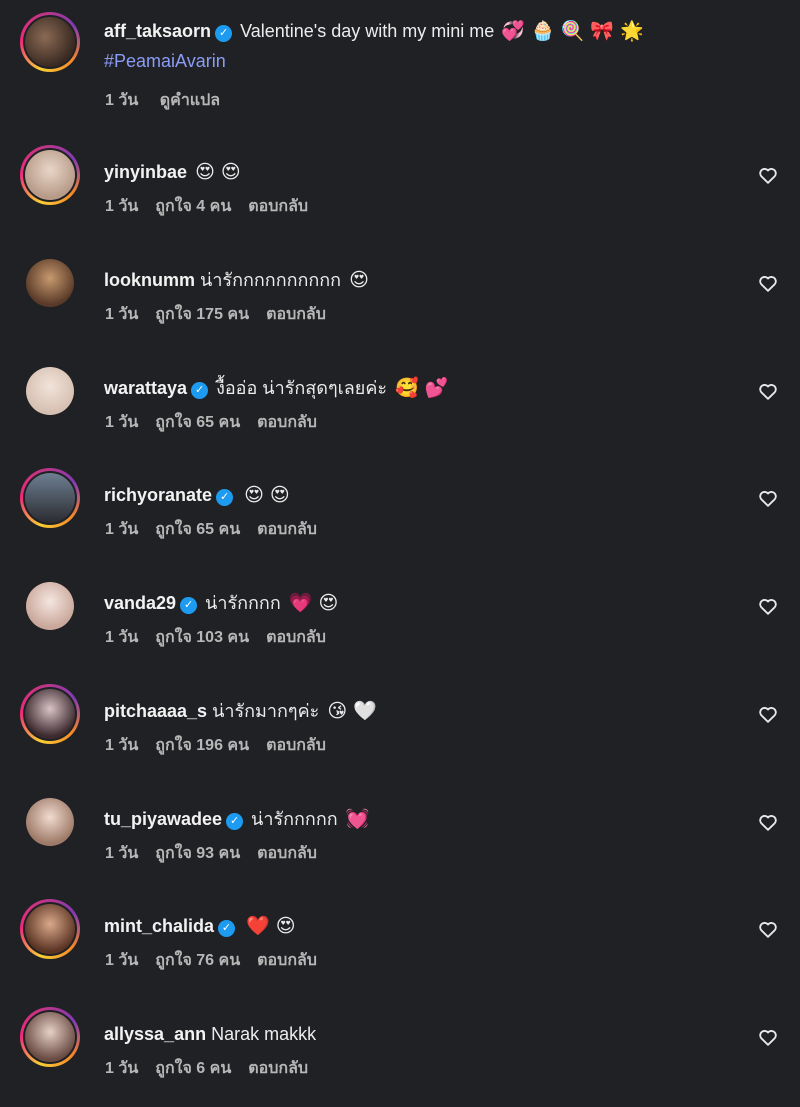 The width and height of the screenshot is (800, 1107). I want to click on comment-text: น่ารักกกก, so click(240, 603).